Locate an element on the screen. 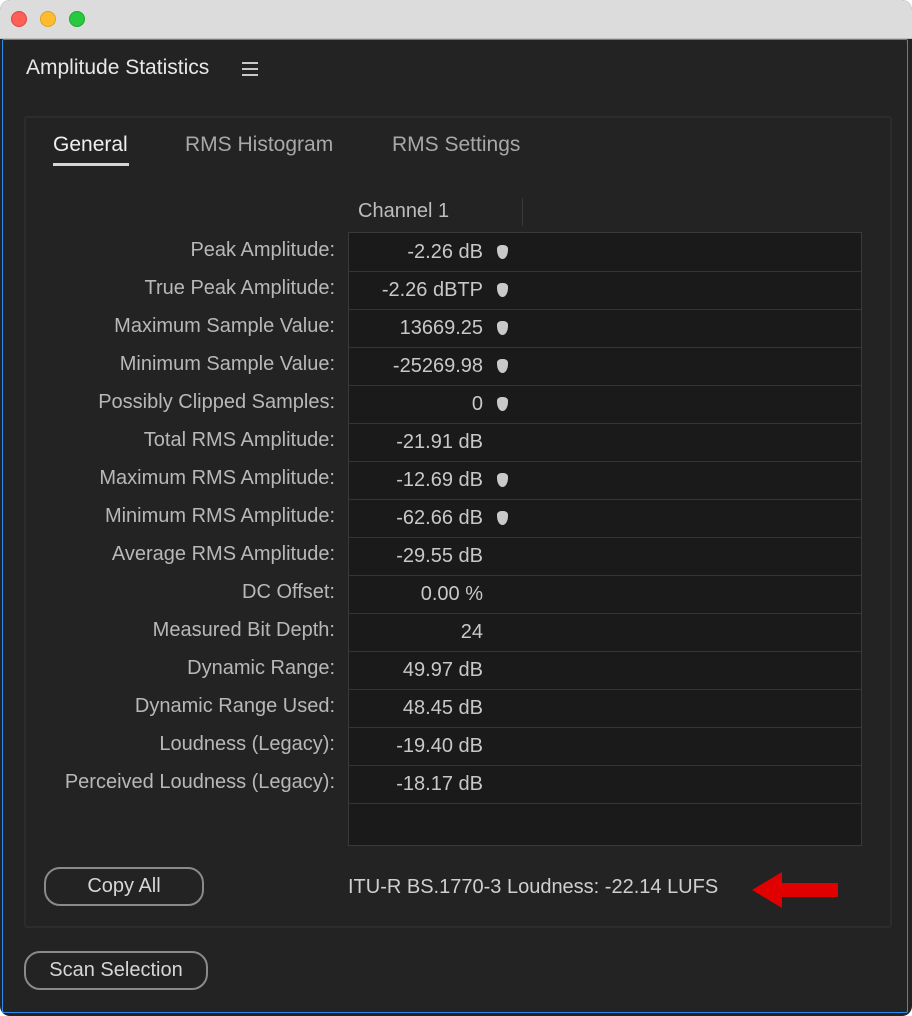 This screenshot has height=1016, width=912. stat-label: Dynamic Range: is located at coordinates (261, 668).